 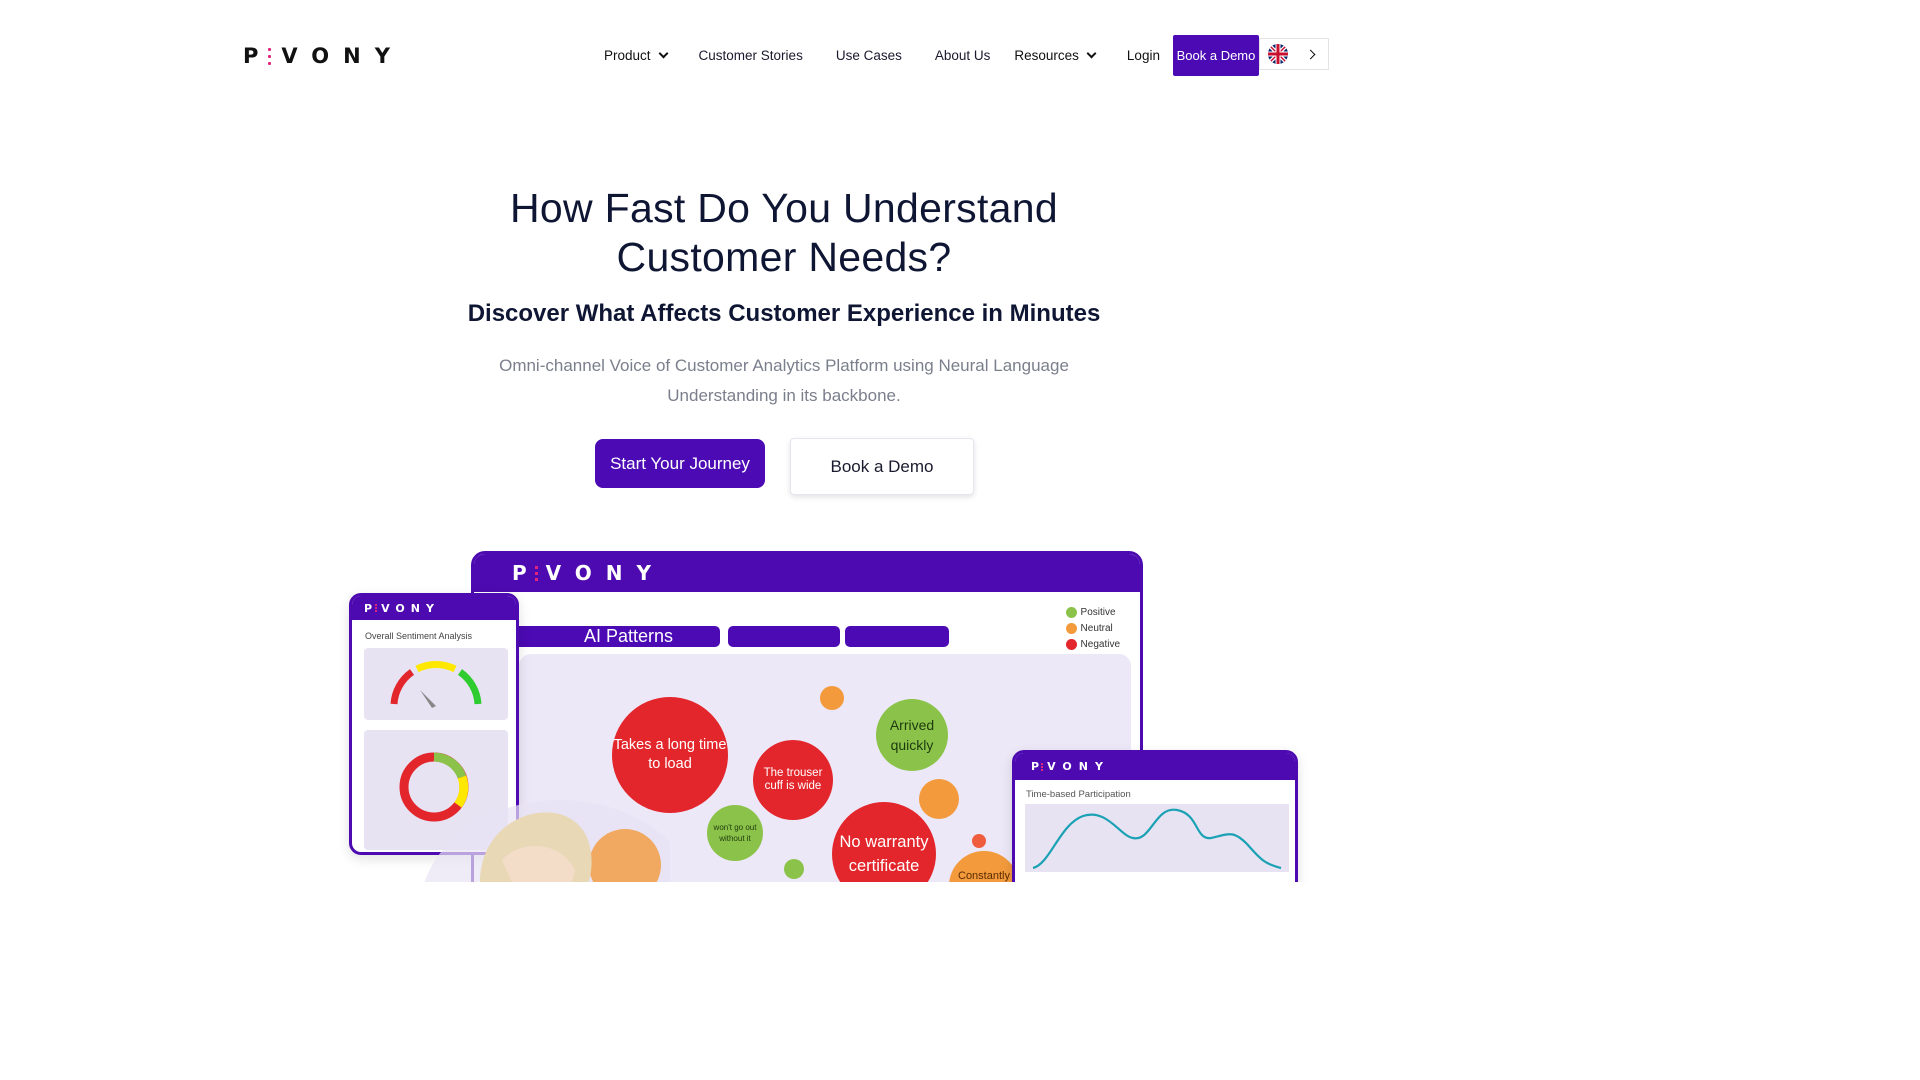 I want to click on person-photo, so click(x=553, y=826).